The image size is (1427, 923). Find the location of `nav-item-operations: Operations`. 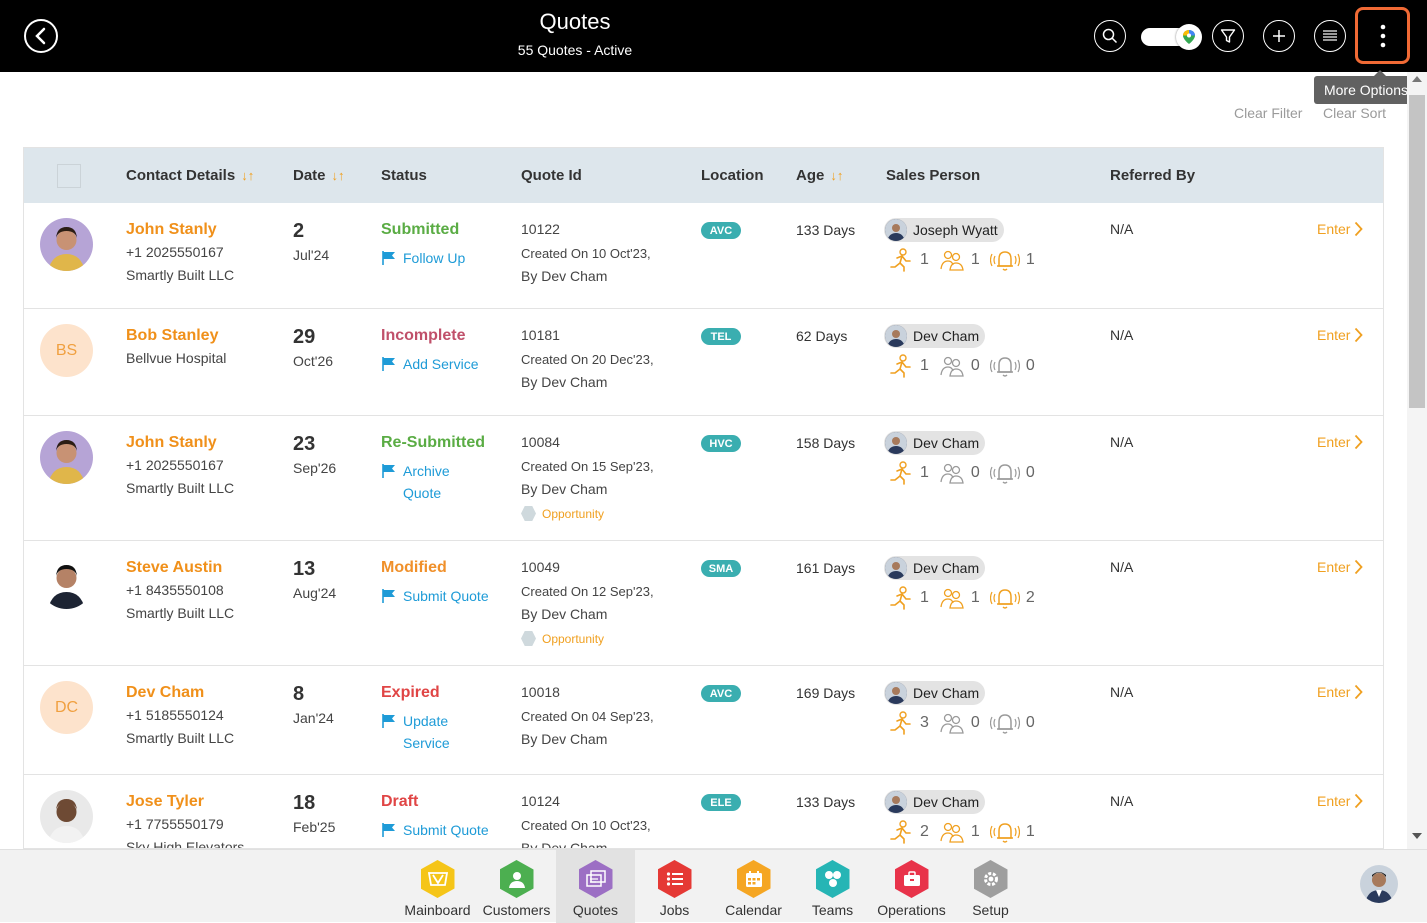

nav-item-operations: Operations is located at coordinates (911, 886).